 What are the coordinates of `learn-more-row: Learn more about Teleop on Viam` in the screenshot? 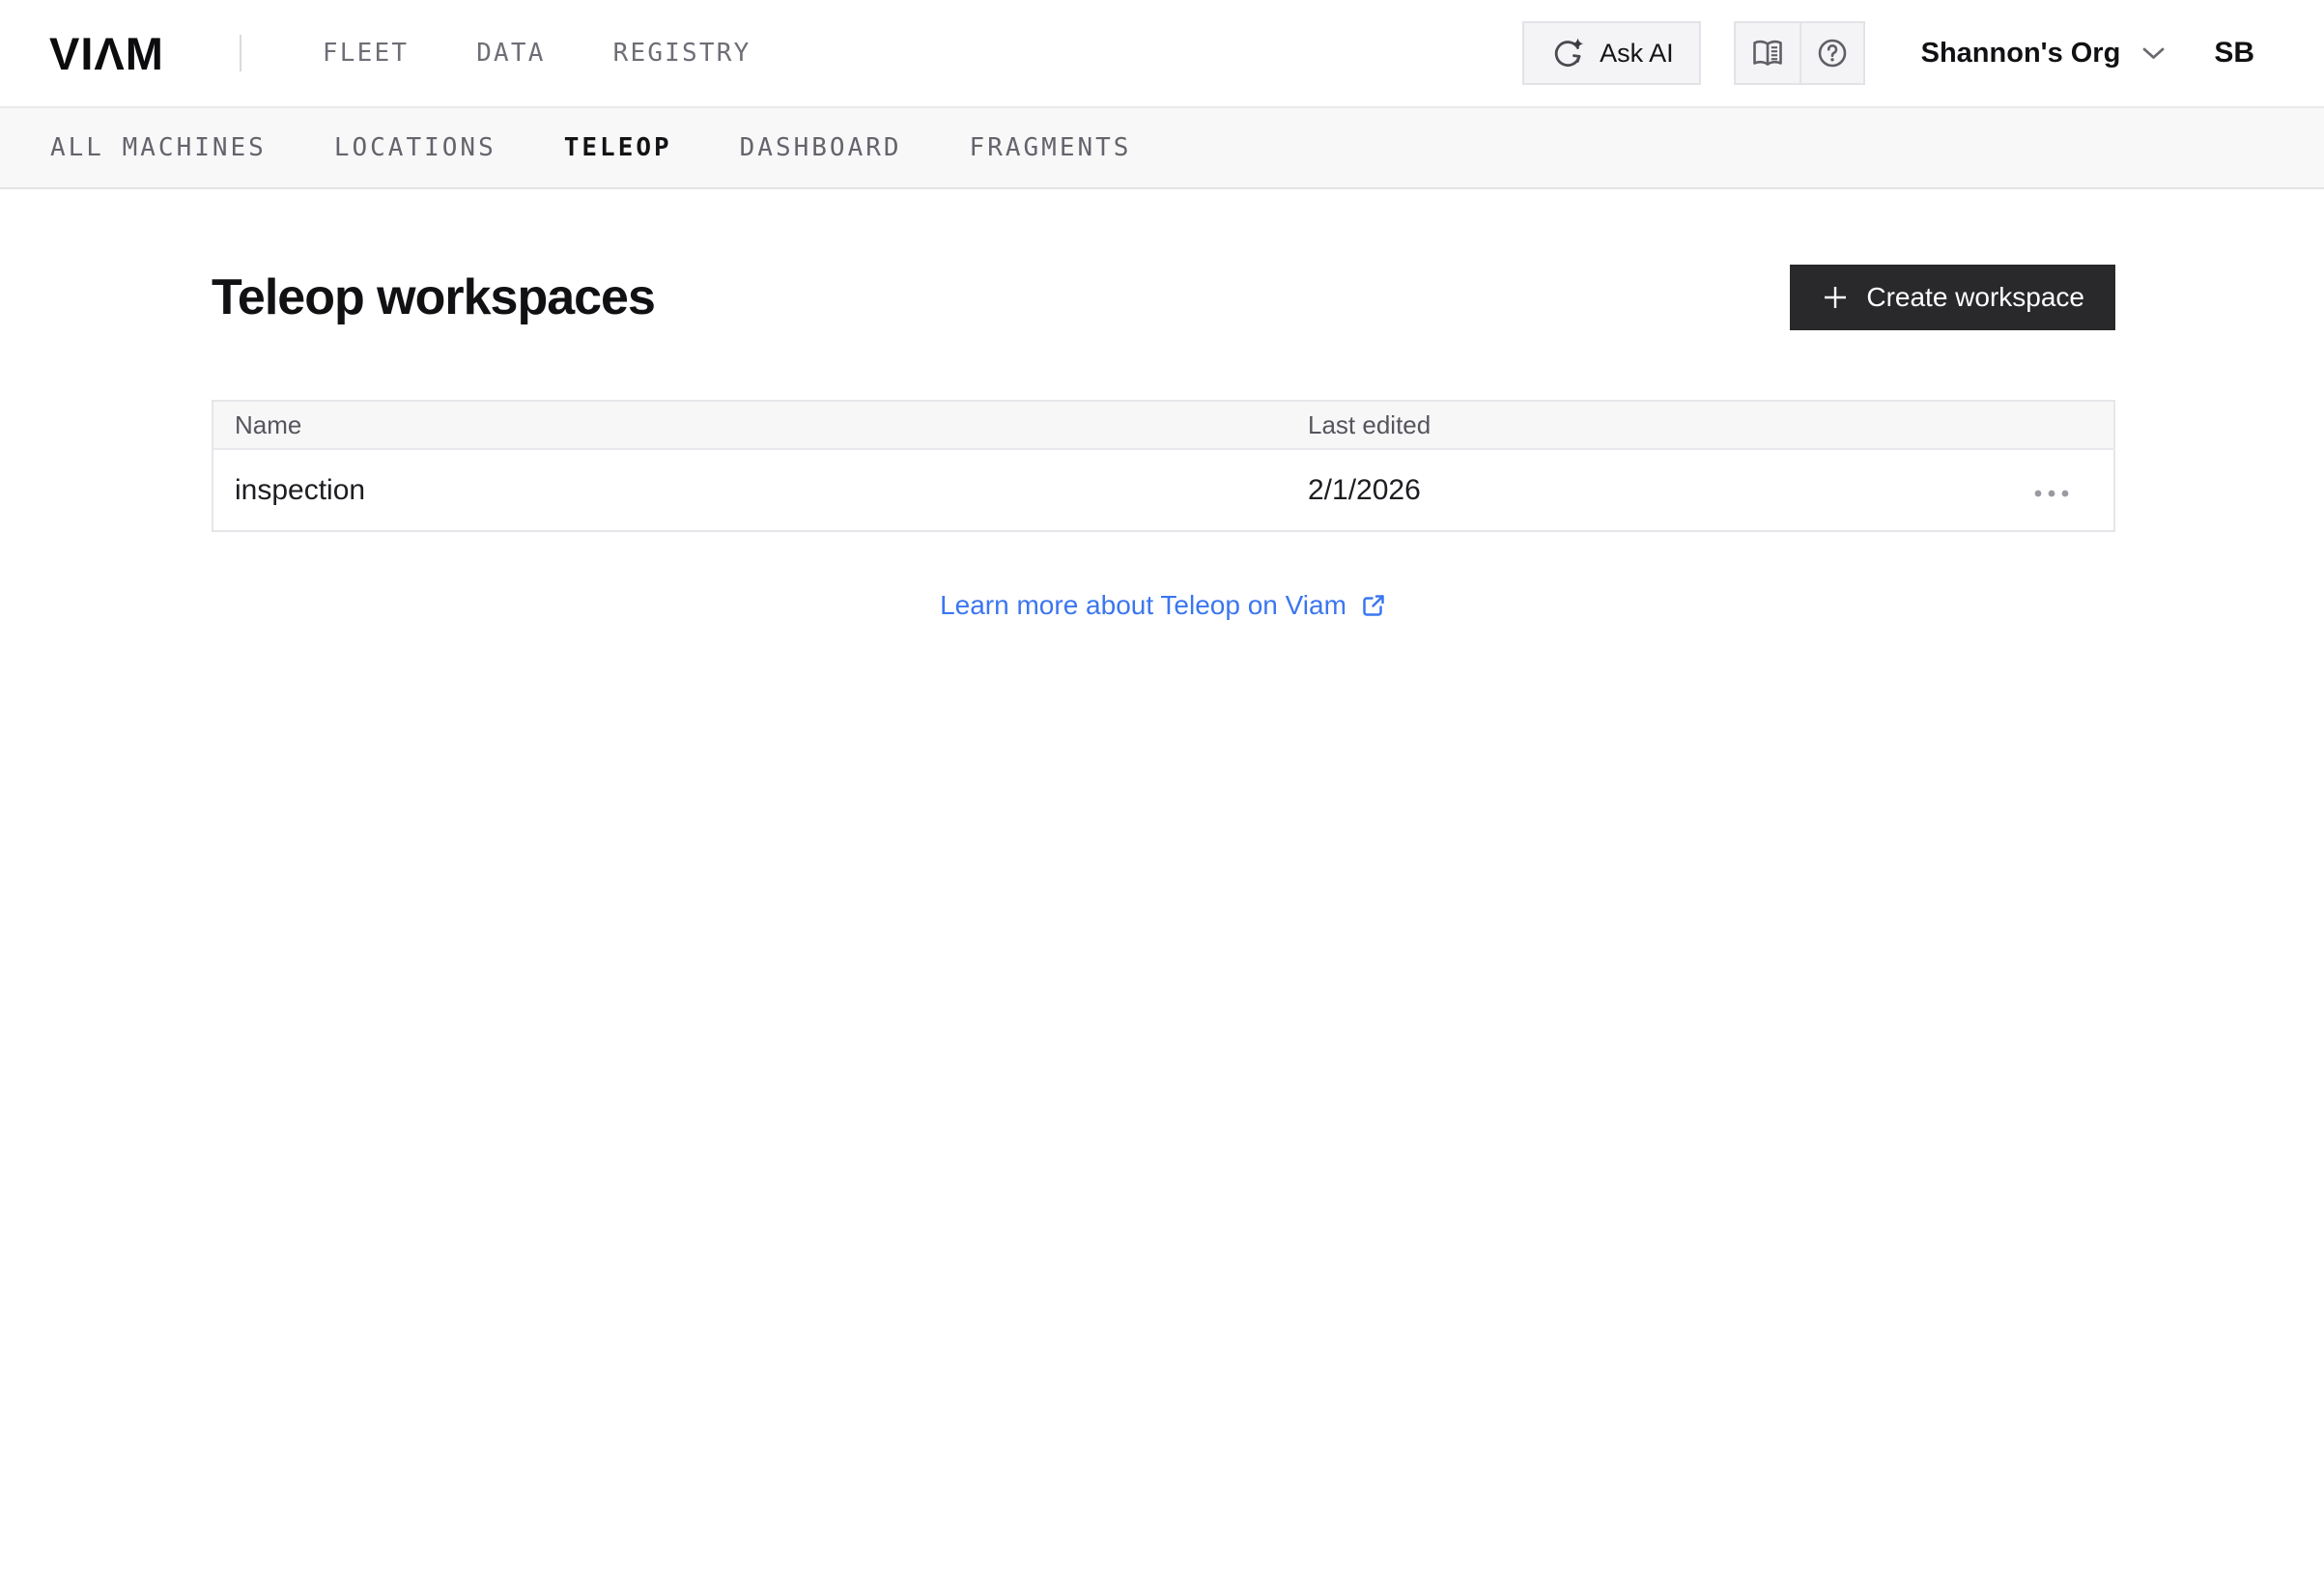 It's located at (1163, 606).